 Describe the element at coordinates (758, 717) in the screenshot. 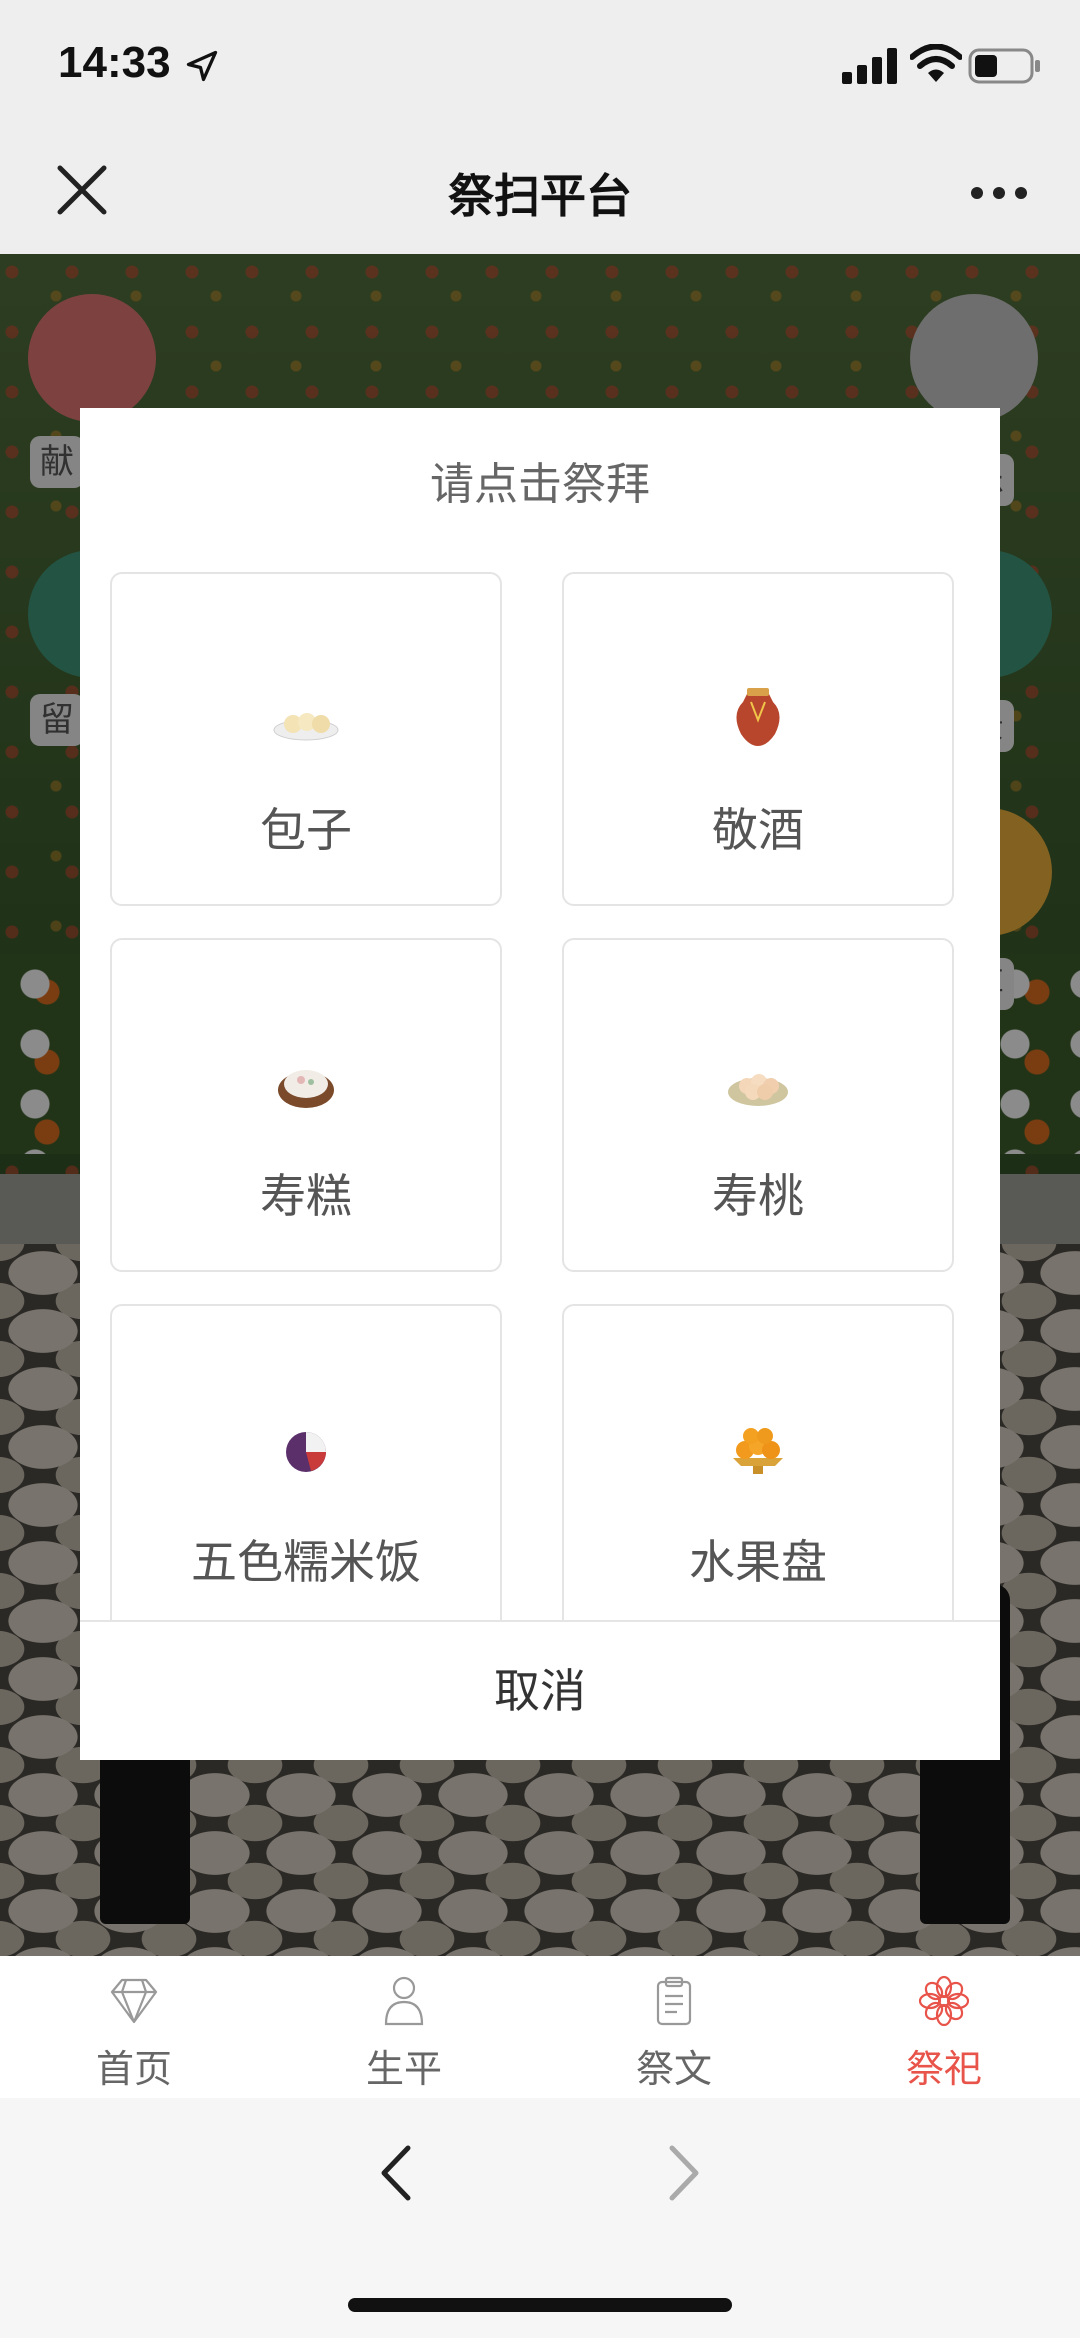

I see `wine-jar-icon` at that location.